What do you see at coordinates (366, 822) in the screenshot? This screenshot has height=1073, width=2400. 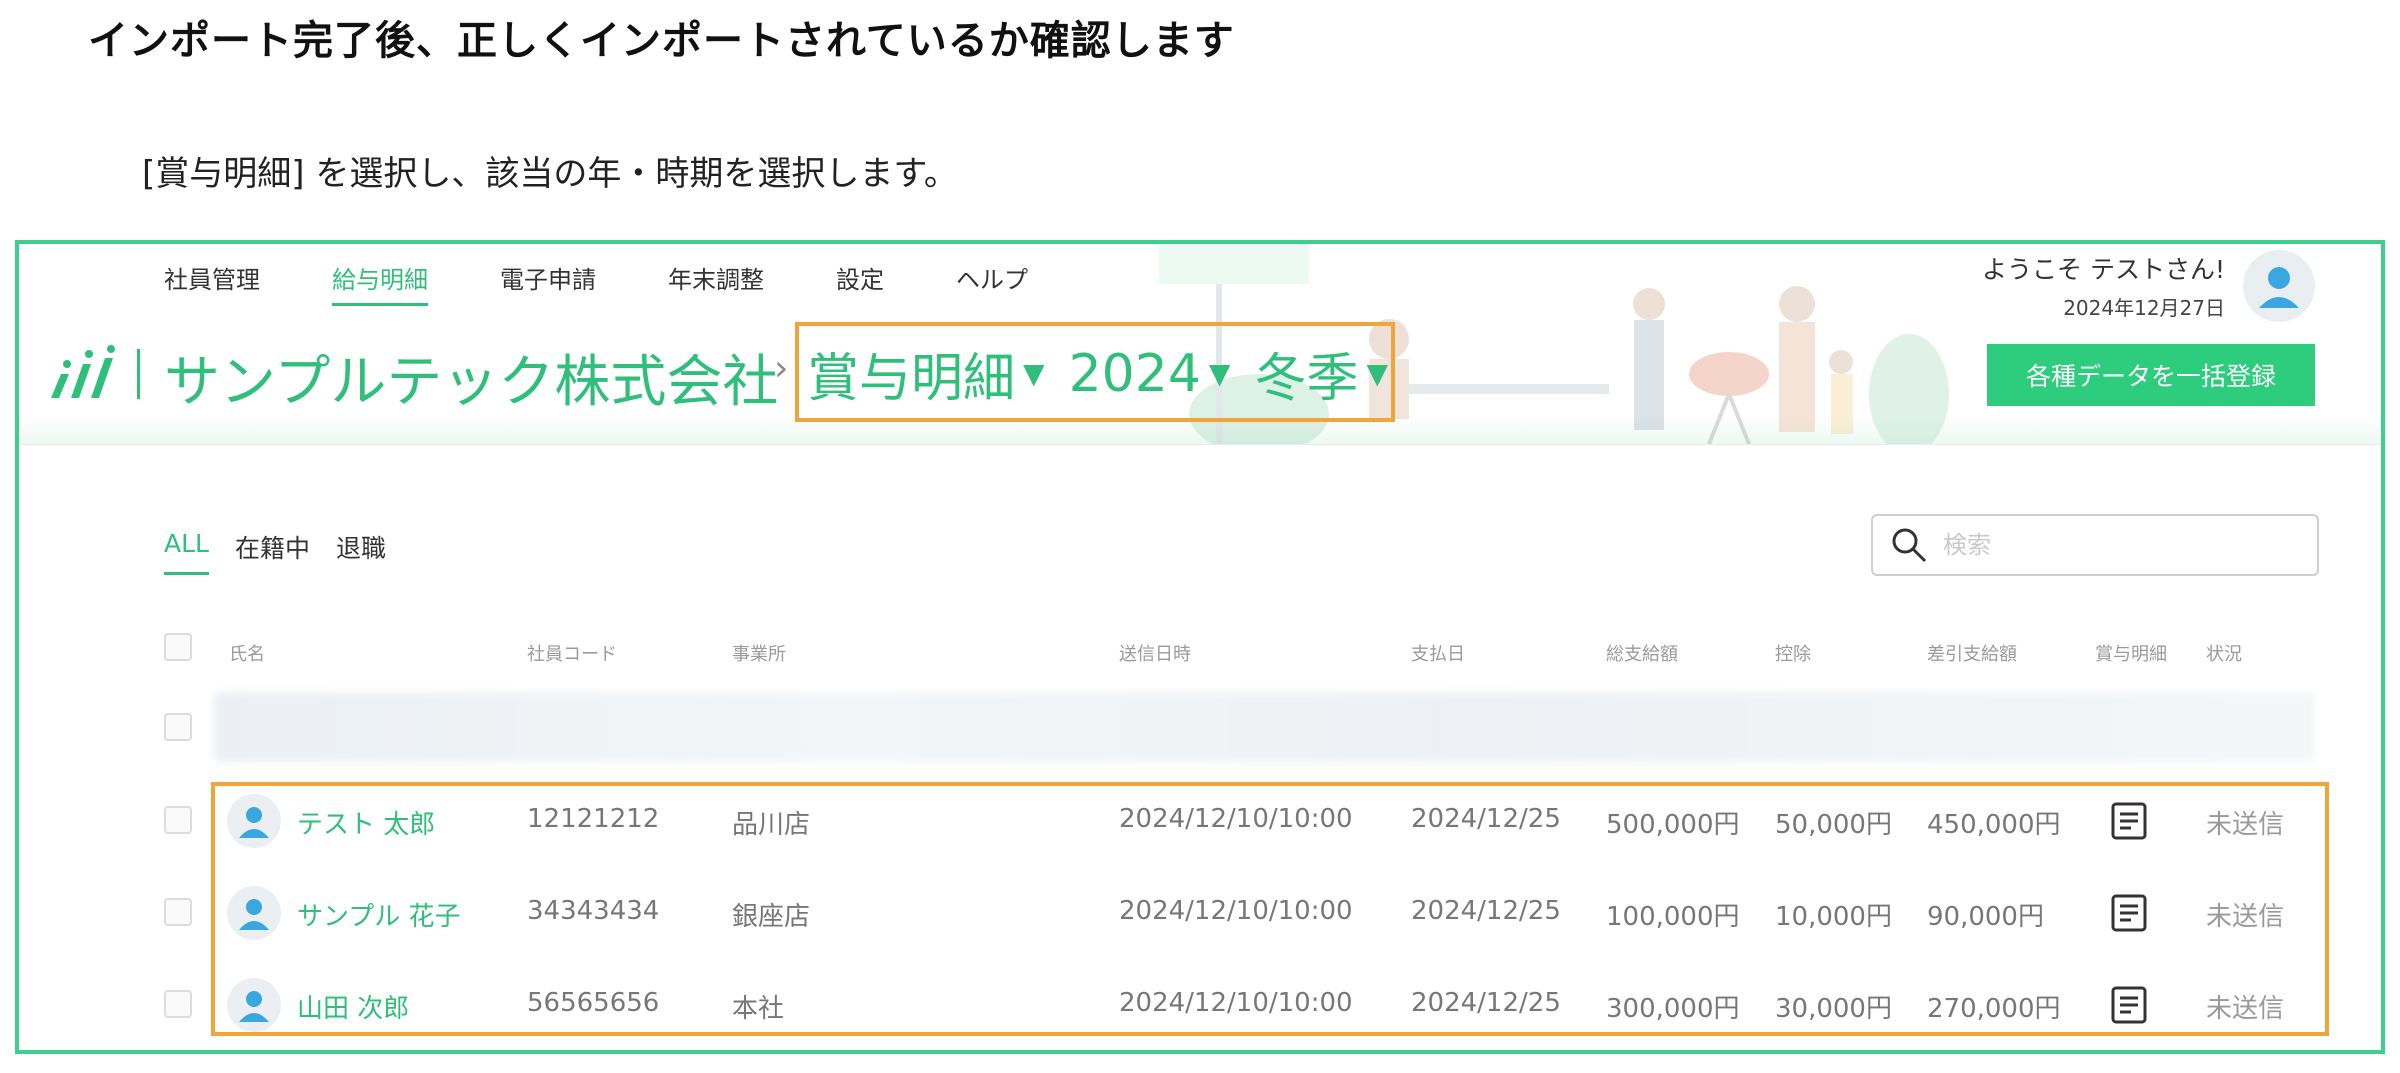 I see `employee-name-link: テスト 太郎` at bounding box center [366, 822].